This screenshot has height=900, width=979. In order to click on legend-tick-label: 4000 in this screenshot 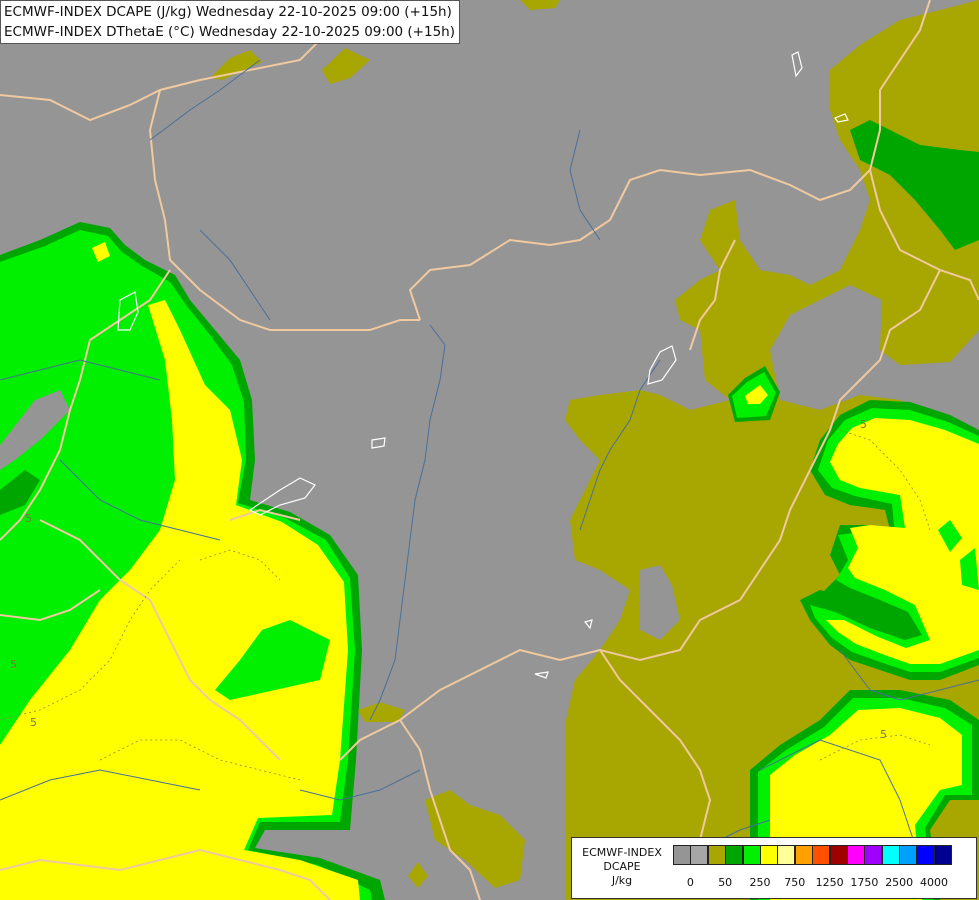, I will do `click(934, 882)`.